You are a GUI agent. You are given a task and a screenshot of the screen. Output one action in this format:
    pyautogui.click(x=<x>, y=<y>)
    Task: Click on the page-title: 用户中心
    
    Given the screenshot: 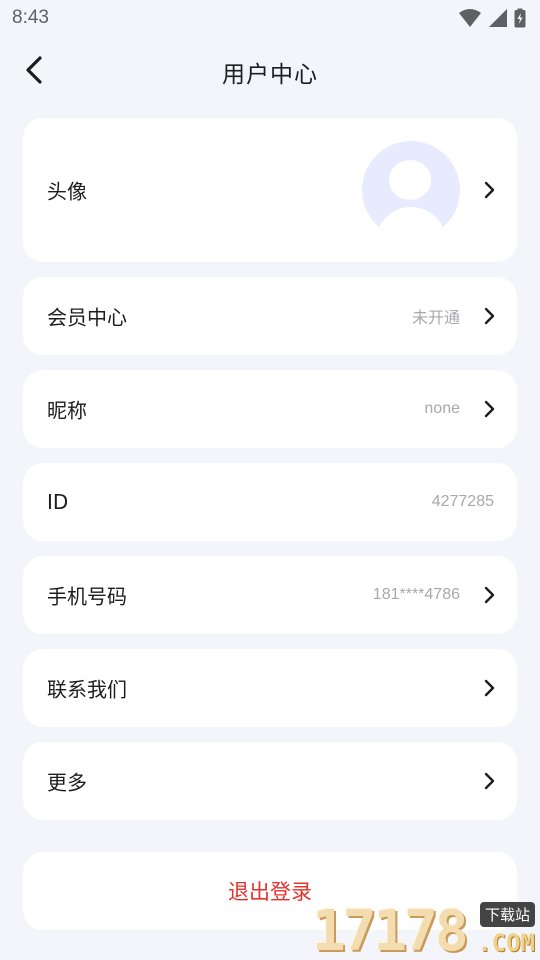 What is the action you would take?
    pyautogui.click(x=270, y=75)
    